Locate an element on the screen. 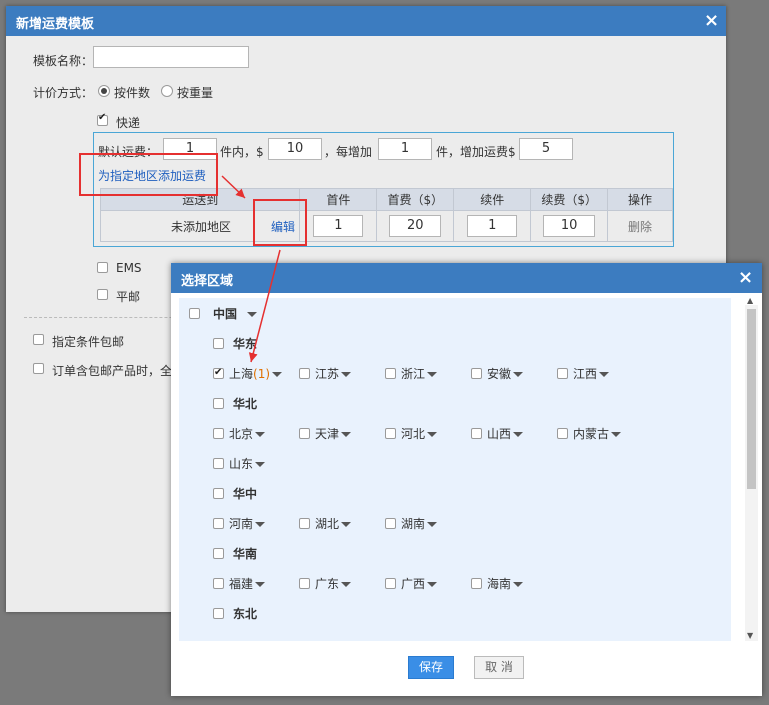 The image size is (769, 705). order-free-checkbox is located at coordinates (38, 368).